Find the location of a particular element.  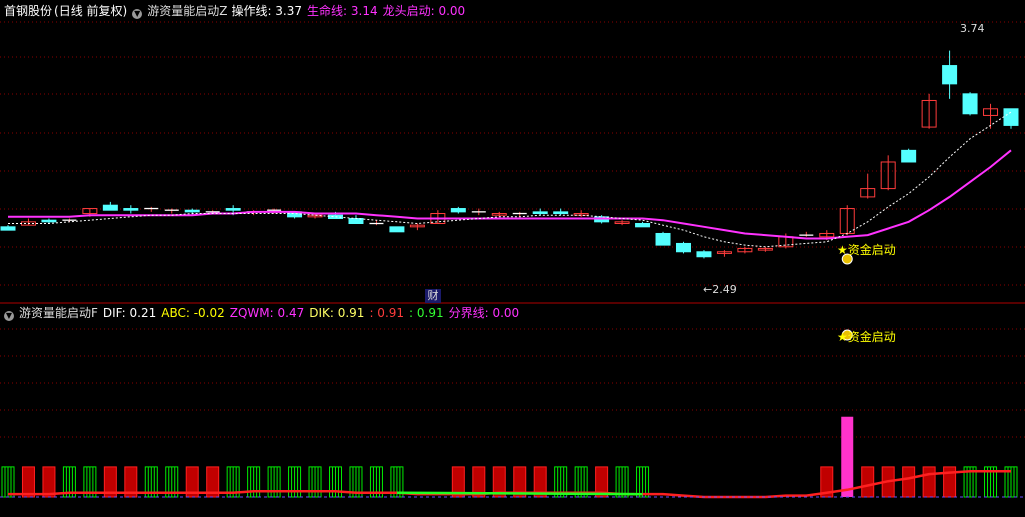

indicator-toggle-icon: ▼ is located at coordinates (137, 14).